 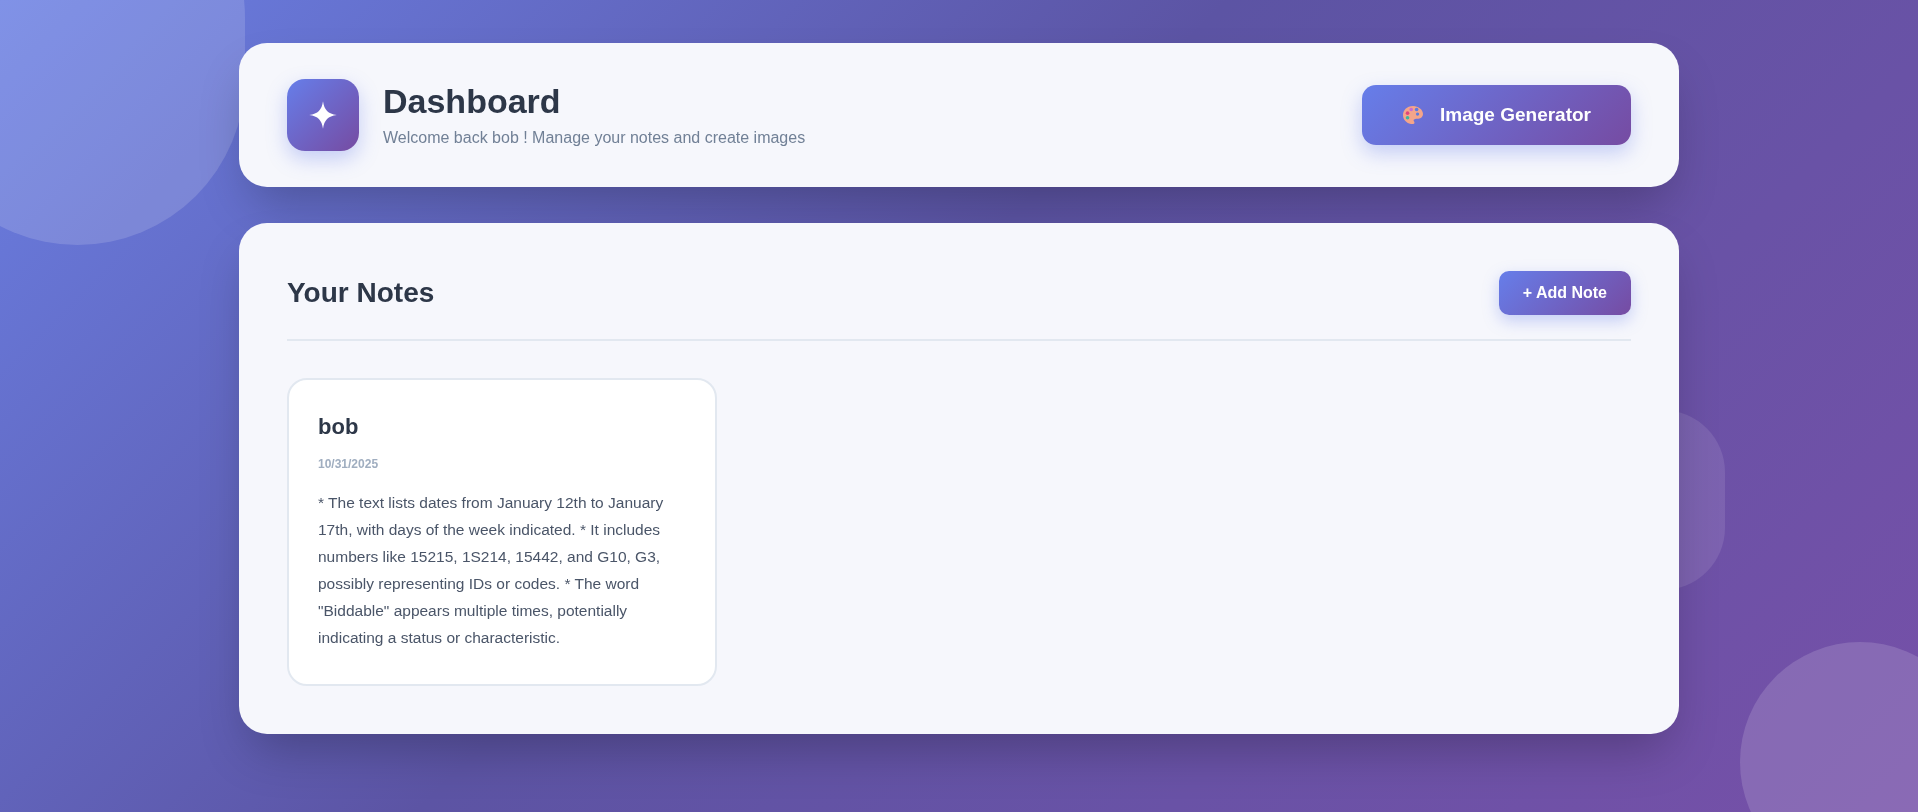 What do you see at coordinates (361, 293) in the screenshot?
I see `section-title: Your Notes` at bounding box center [361, 293].